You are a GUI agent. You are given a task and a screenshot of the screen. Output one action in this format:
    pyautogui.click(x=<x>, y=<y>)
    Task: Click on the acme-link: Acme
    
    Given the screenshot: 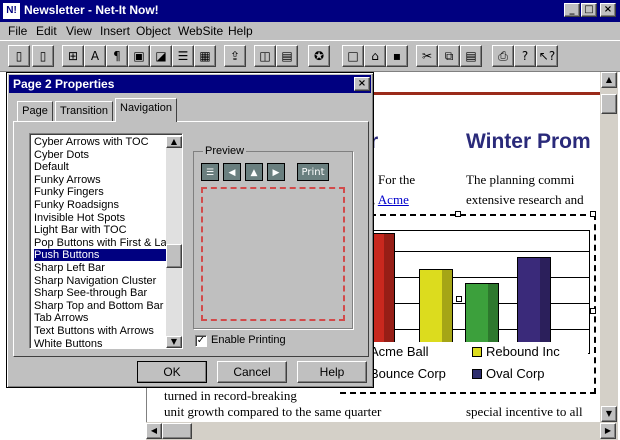 What is the action you would take?
    pyautogui.click(x=393, y=199)
    